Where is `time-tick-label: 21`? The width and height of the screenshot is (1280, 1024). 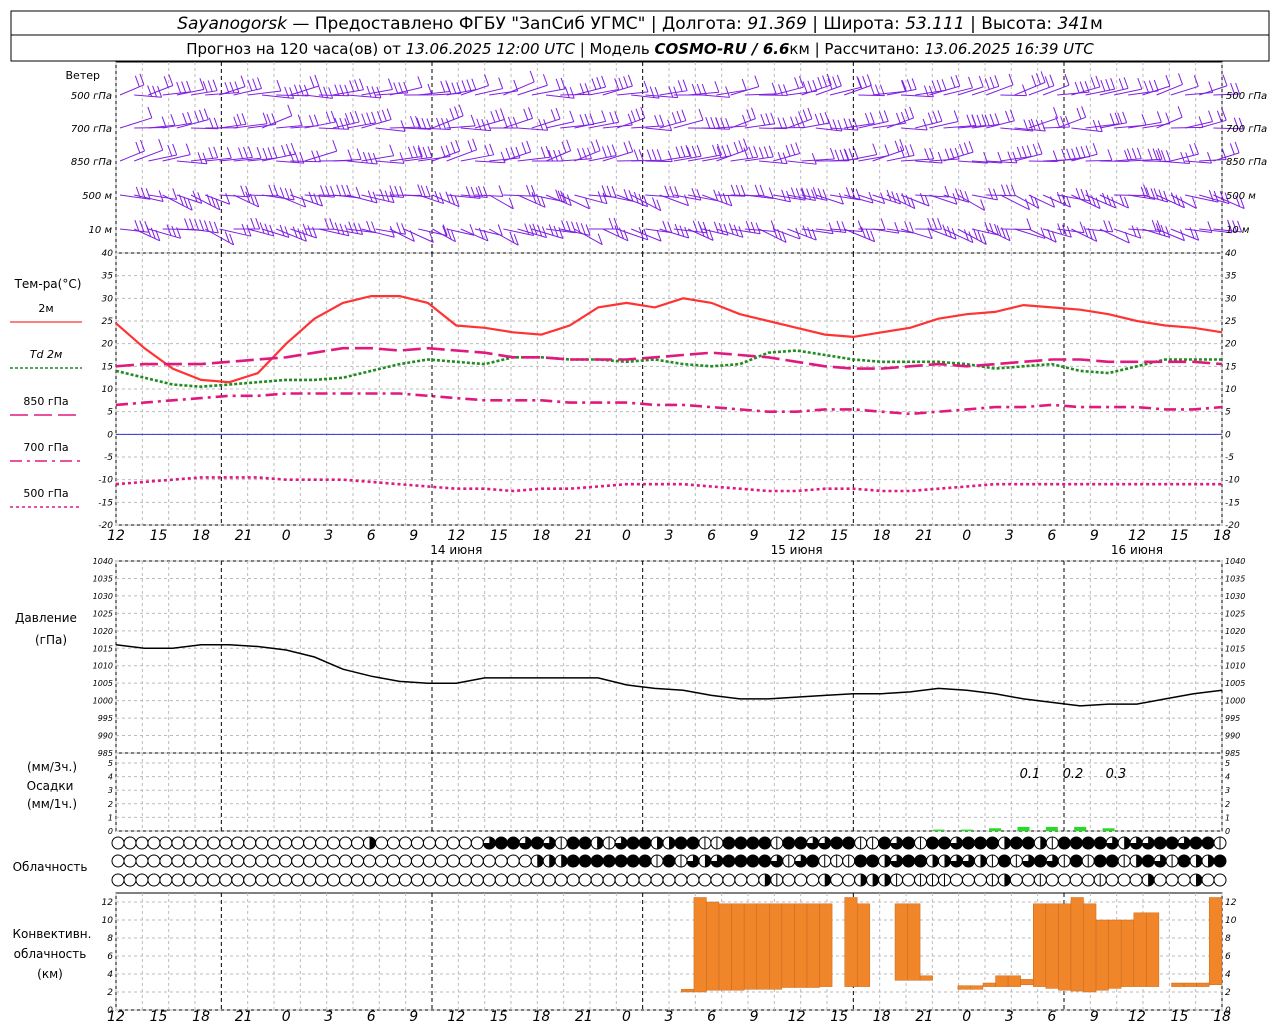
time-tick-label: 21 is located at coordinates (584, 536).